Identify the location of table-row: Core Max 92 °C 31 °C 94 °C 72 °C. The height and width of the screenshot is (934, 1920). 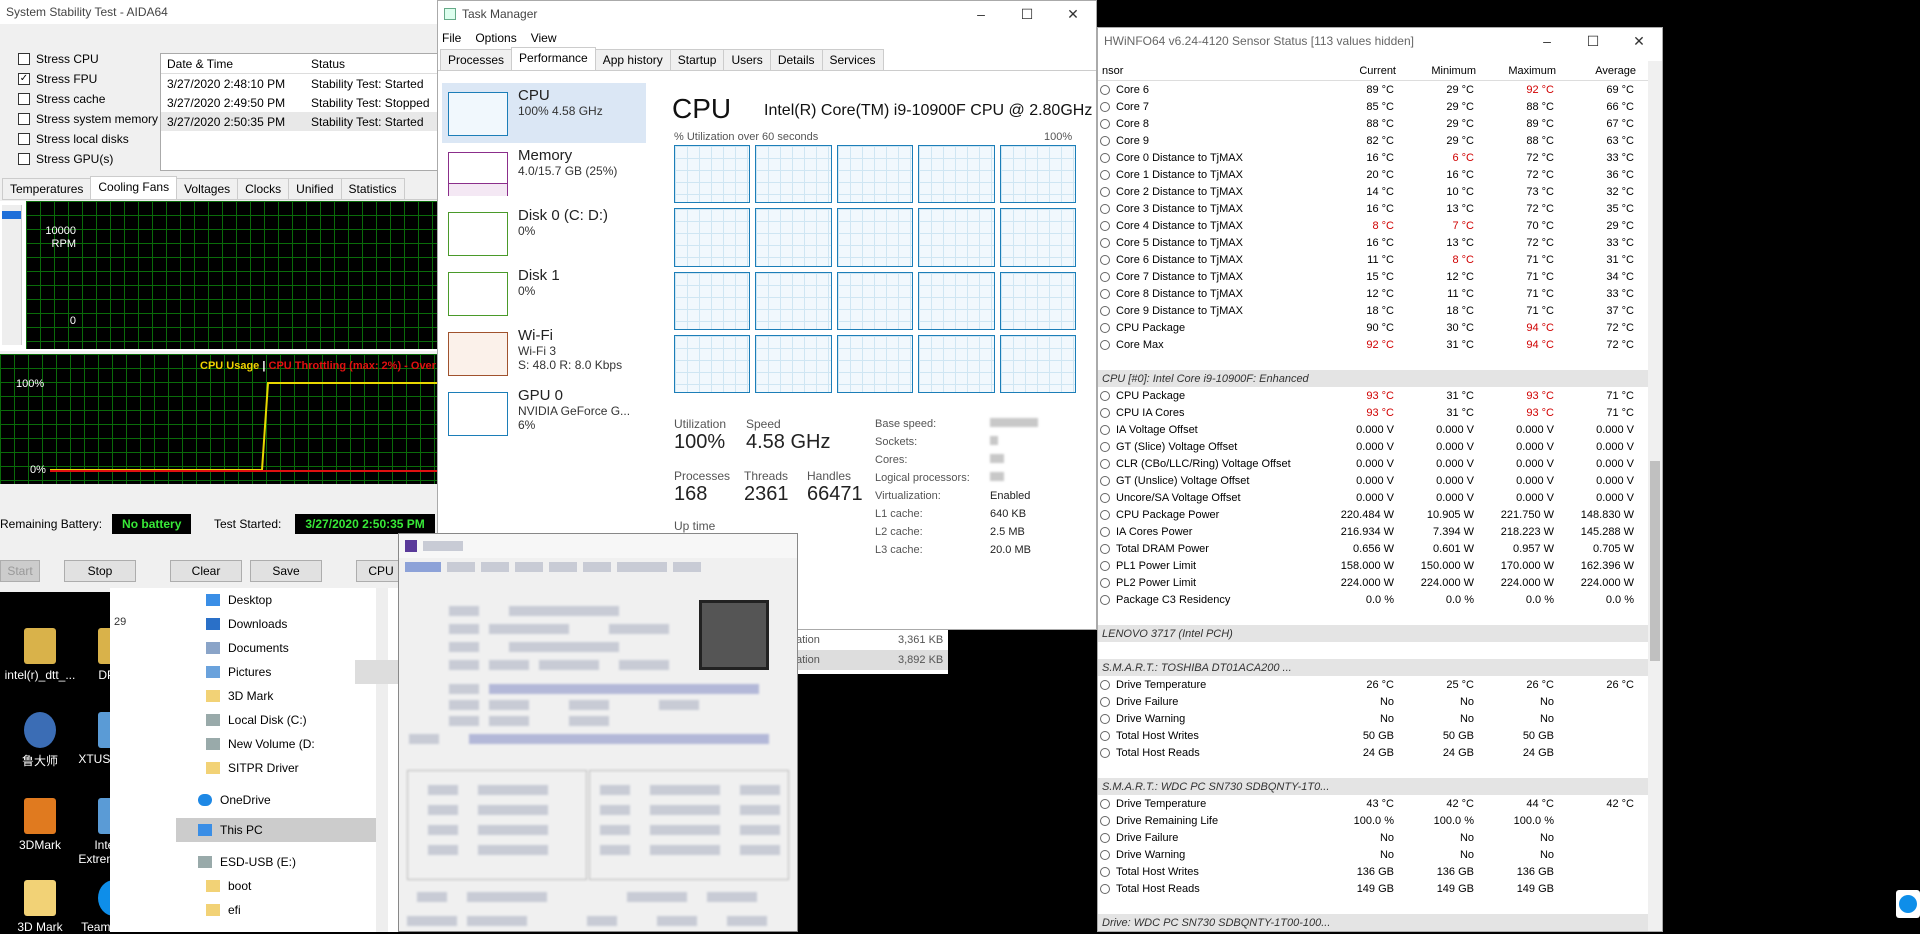
(1374, 344).